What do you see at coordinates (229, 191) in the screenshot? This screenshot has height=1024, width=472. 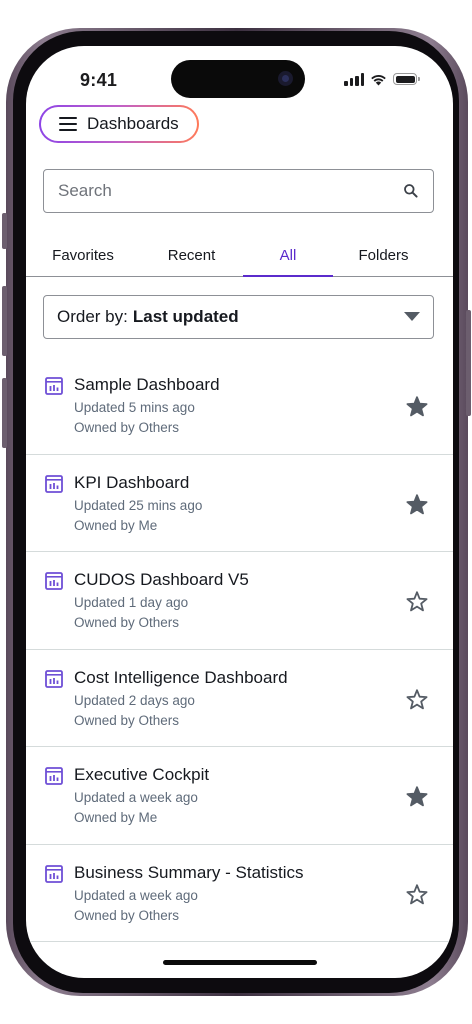 I see `search-input` at bounding box center [229, 191].